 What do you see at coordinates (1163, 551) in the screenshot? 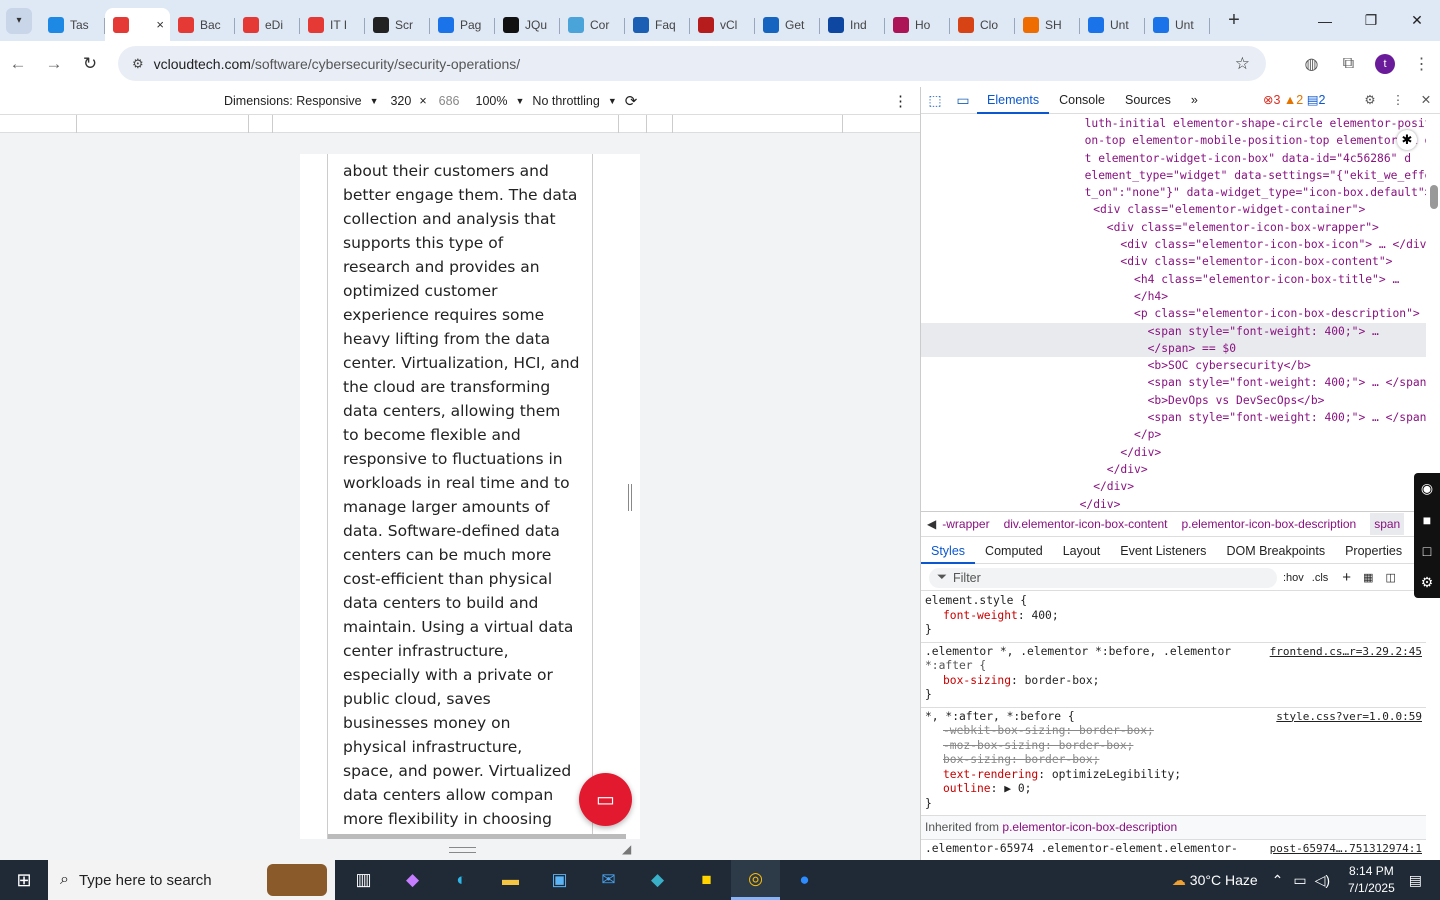
I see `subtab-event-listeners: Event Listeners` at bounding box center [1163, 551].